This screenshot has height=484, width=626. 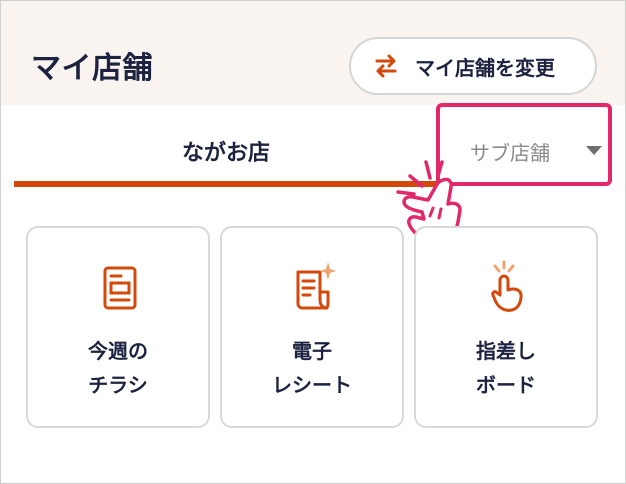 What do you see at coordinates (507, 286) in the screenshot?
I see `pointing-finger-icon` at bounding box center [507, 286].